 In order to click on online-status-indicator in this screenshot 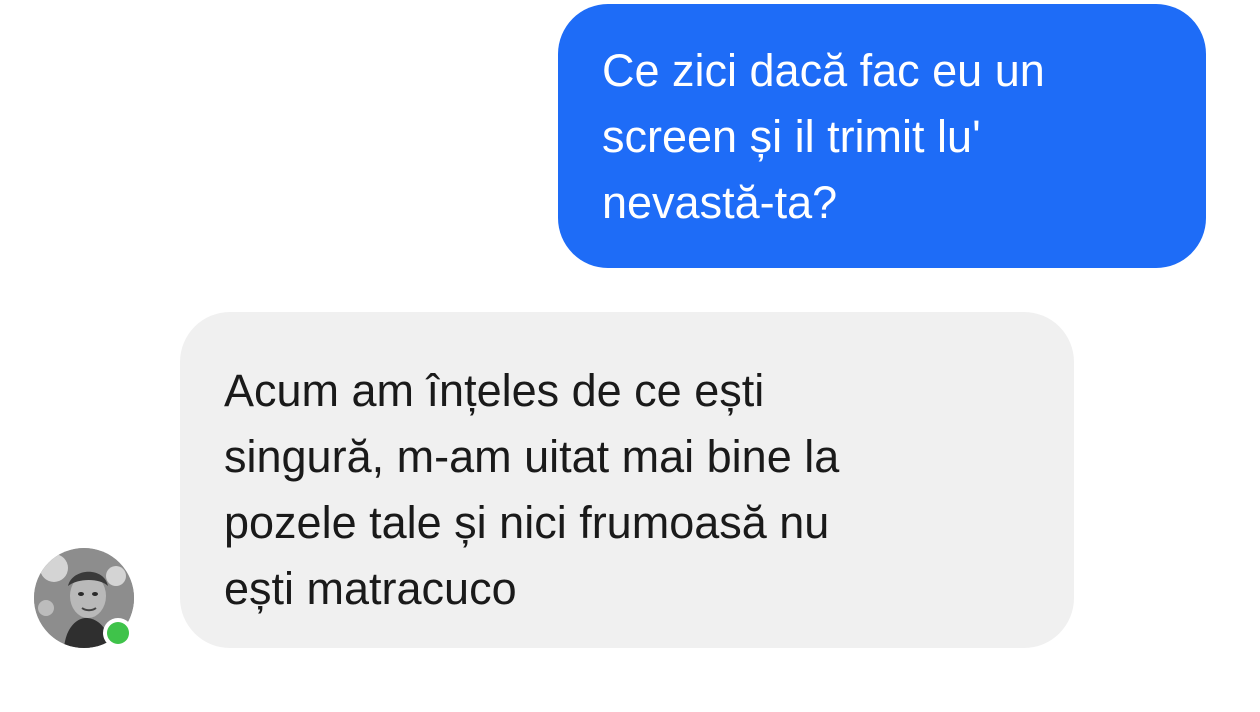, I will do `click(118, 633)`.